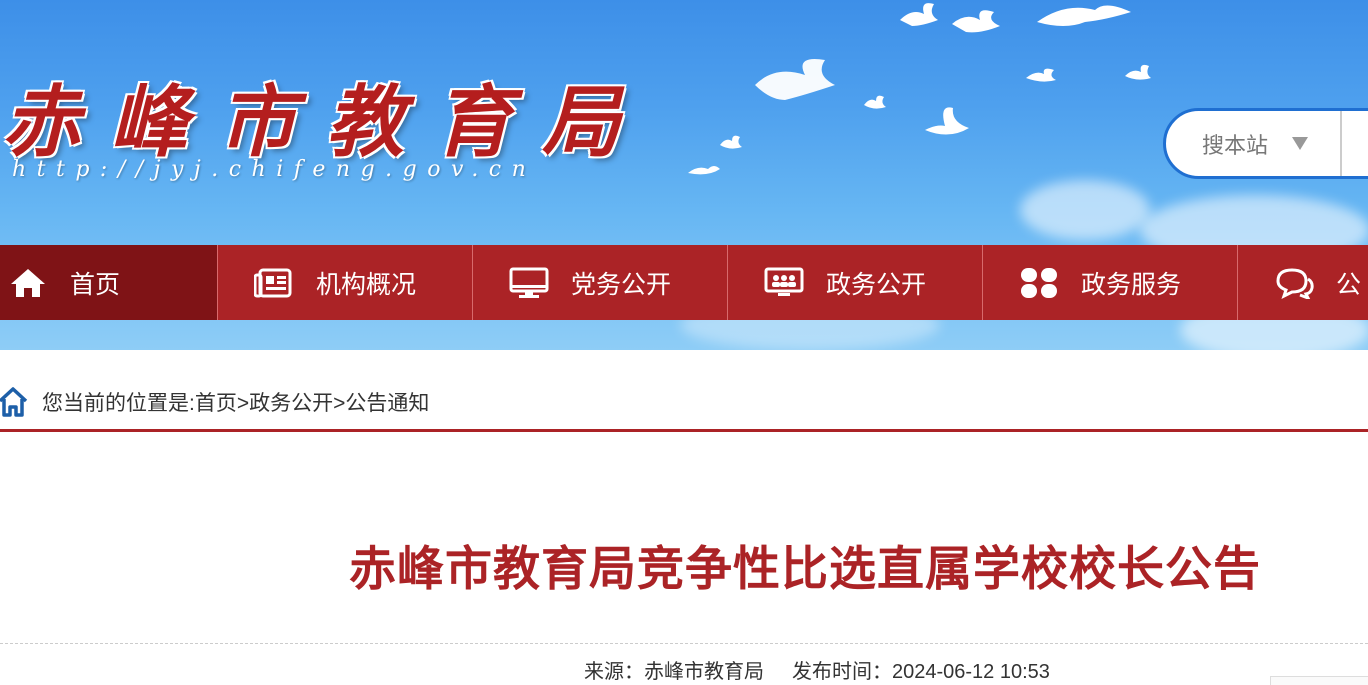 This screenshot has width=1368, height=685. I want to click on site-logo: 赤峰市教育局, so click(326, 116).